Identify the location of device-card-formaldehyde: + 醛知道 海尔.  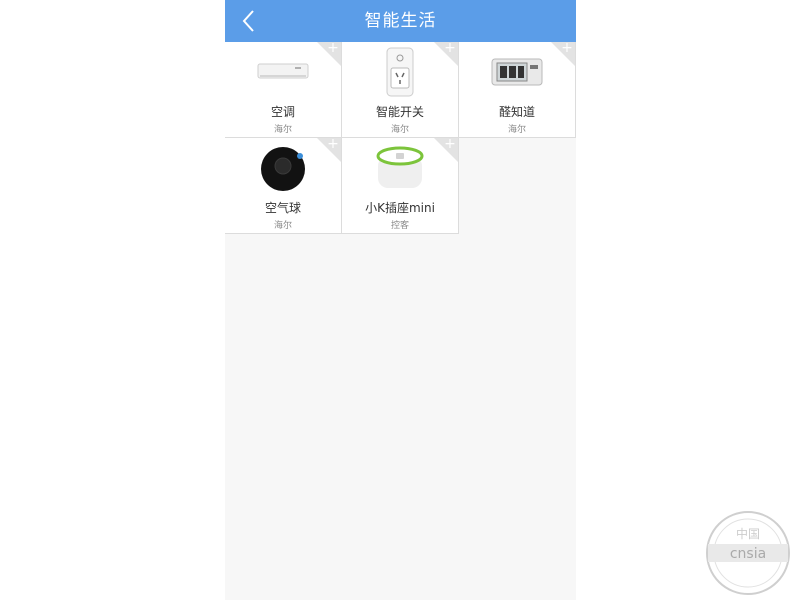
(517, 89).